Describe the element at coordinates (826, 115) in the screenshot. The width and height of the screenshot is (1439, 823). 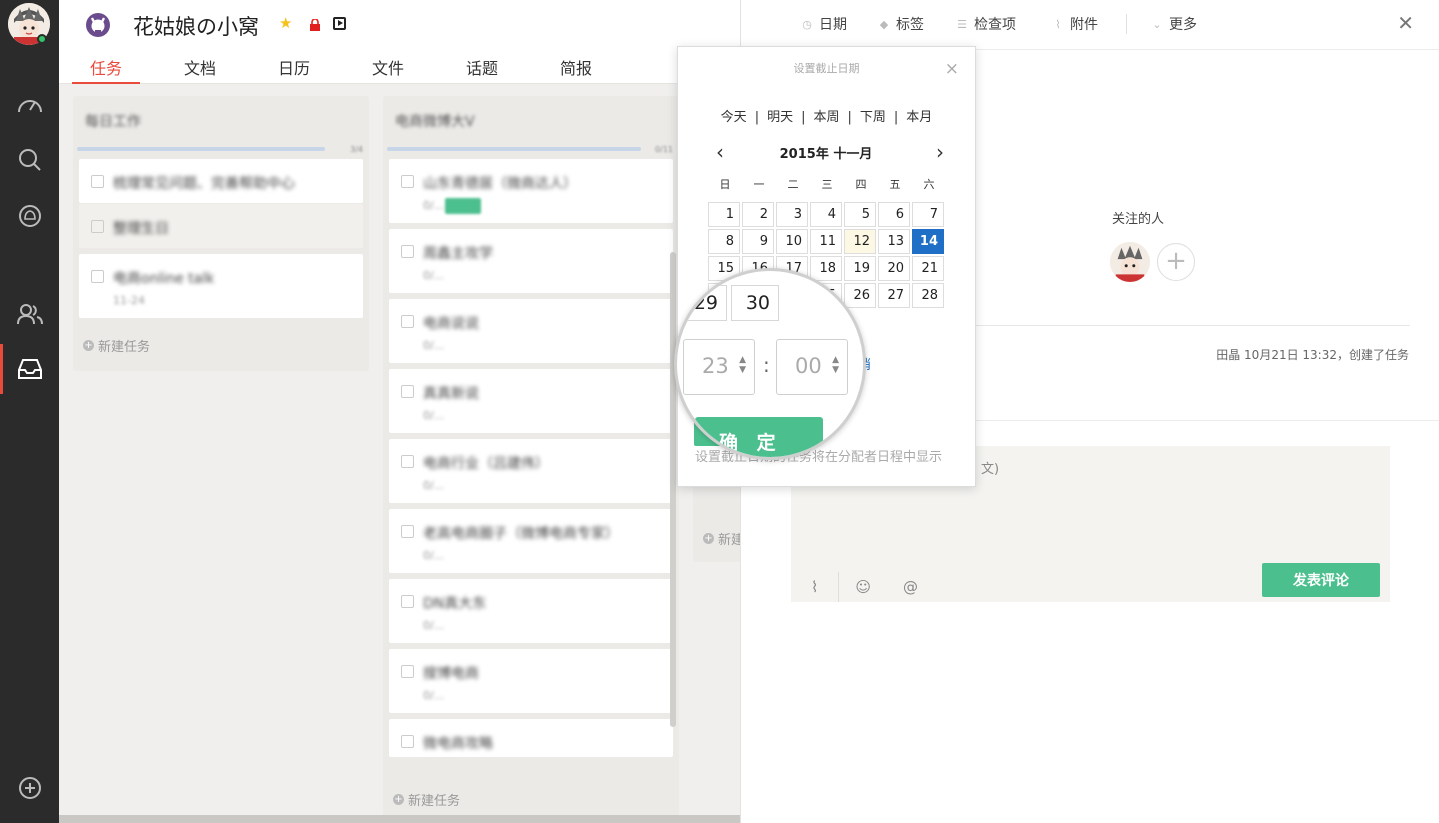
I see `quick-this-week: 本周` at that location.